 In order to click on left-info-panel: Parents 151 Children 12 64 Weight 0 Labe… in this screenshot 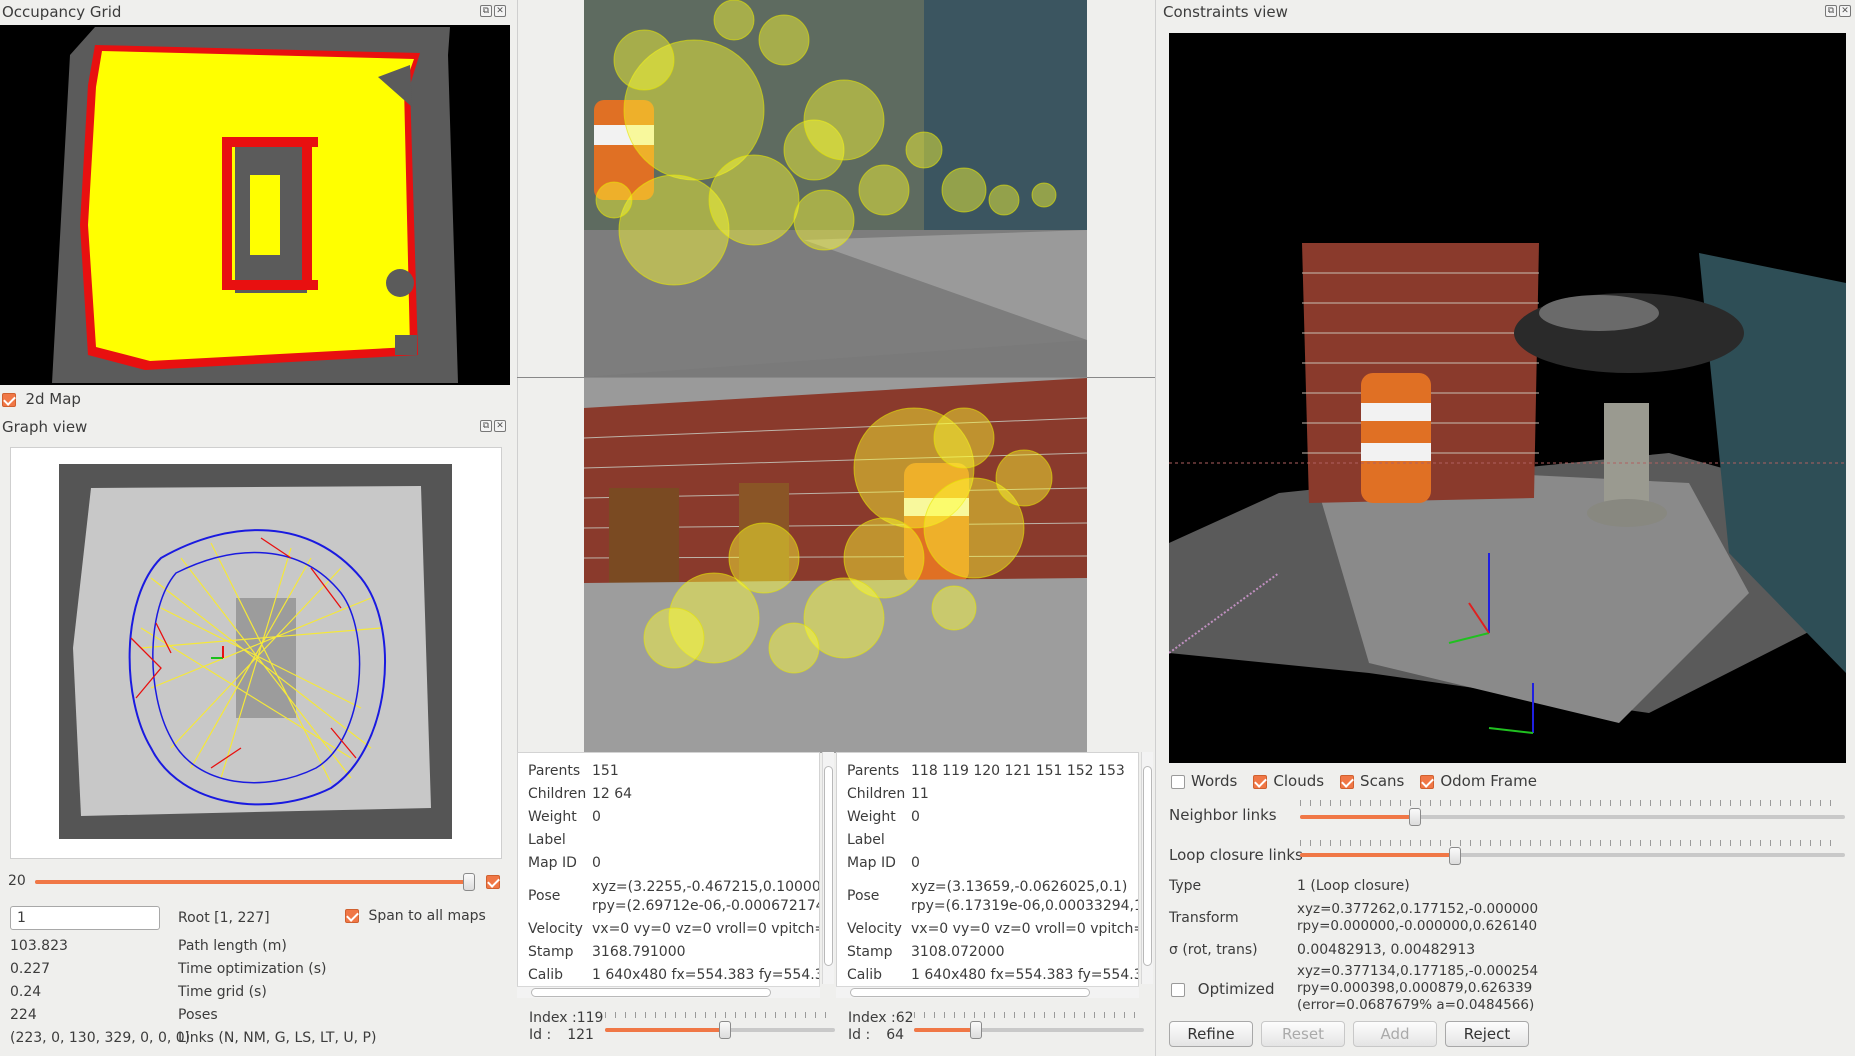, I will do `click(668, 875)`.